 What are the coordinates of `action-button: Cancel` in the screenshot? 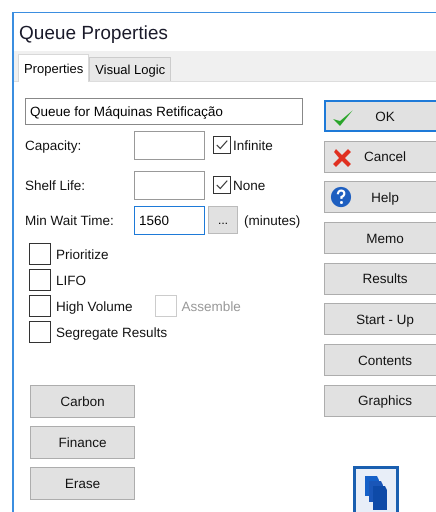 It's located at (380, 156).